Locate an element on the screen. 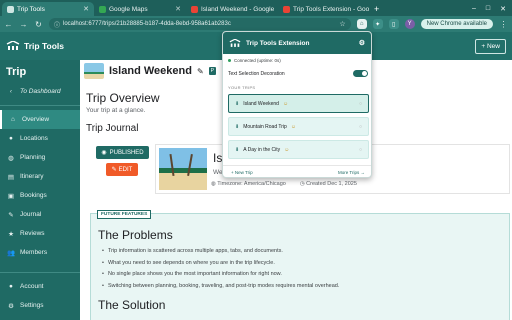 This screenshot has width=512, height=320. trip-item-mountain-road-trip: ⬇ Mountain Road Trip ☺ ○ is located at coordinates (298, 126).